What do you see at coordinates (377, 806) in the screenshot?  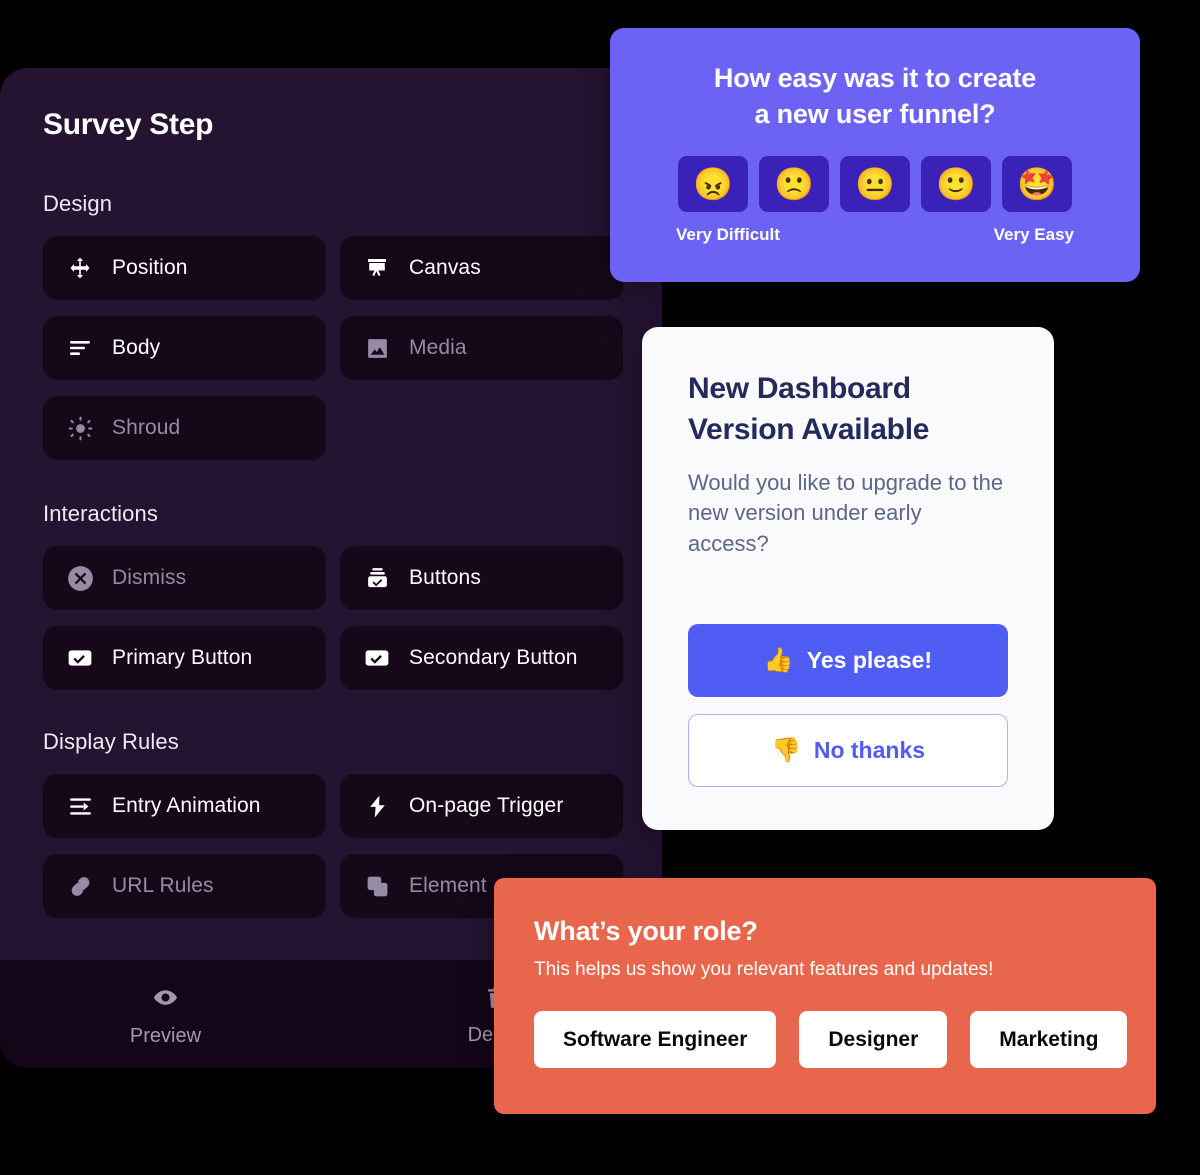 I see `lightning-icon` at bounding box center [377, 806].